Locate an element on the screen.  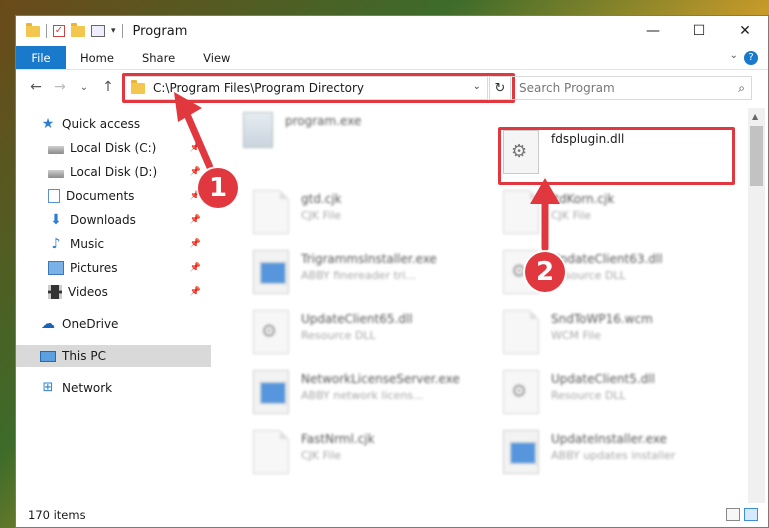
videos-icon is located at coordinates (55, 292).